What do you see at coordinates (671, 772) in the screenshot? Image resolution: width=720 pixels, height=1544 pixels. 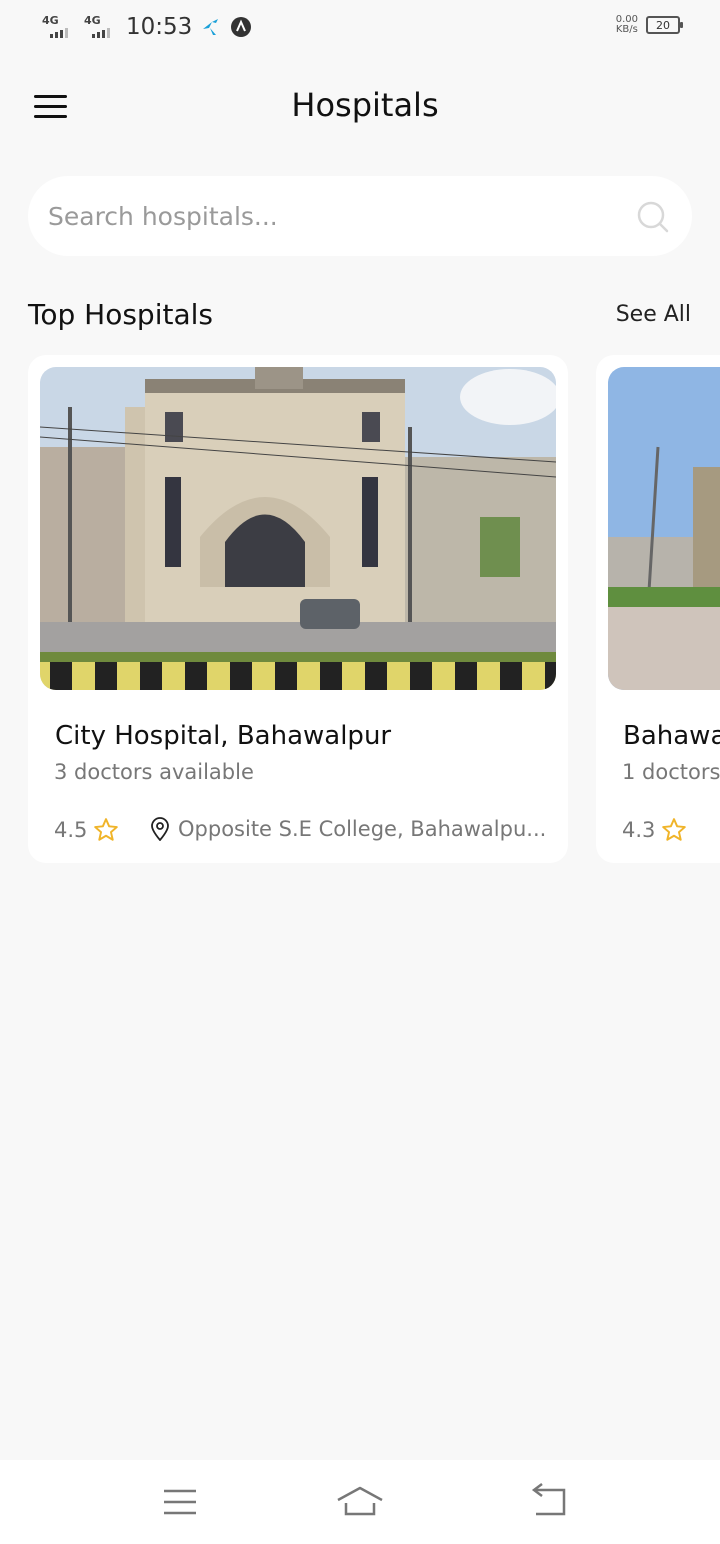 I see `doctors-available: 1 doctors` at bounding box center [671, 772].